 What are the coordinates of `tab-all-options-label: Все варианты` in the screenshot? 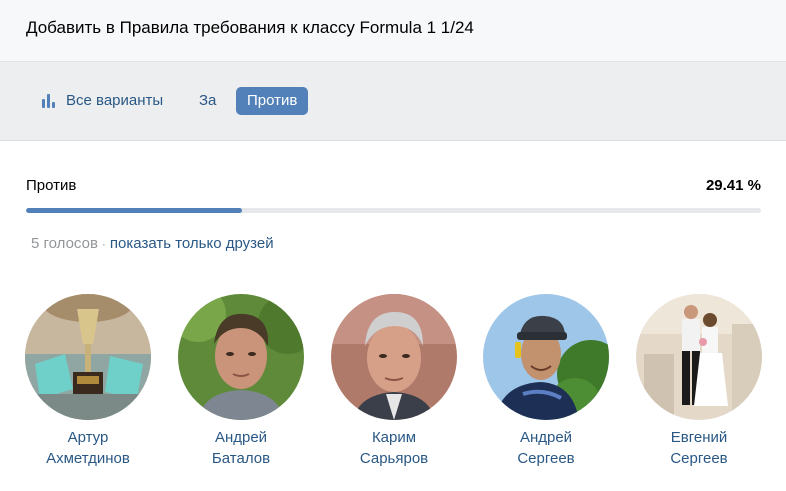 It's located at (115, 100).